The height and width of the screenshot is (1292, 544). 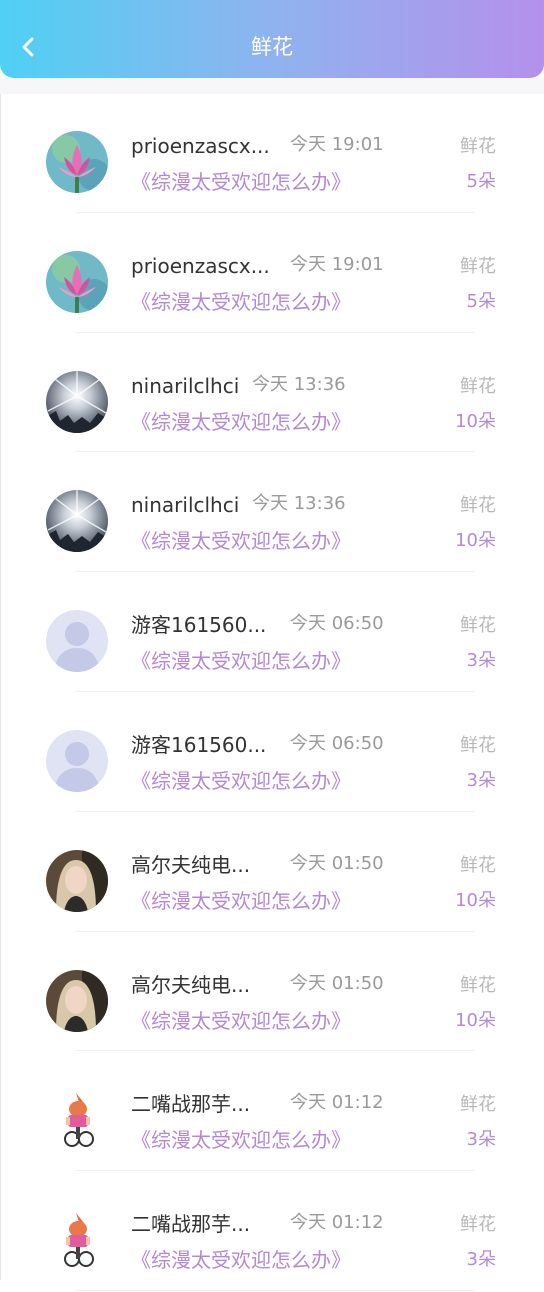 What do you see at coordinates (272, 47) in the screenshot?
I see `page-title: 鲜花` at bounding box center [272, 47].